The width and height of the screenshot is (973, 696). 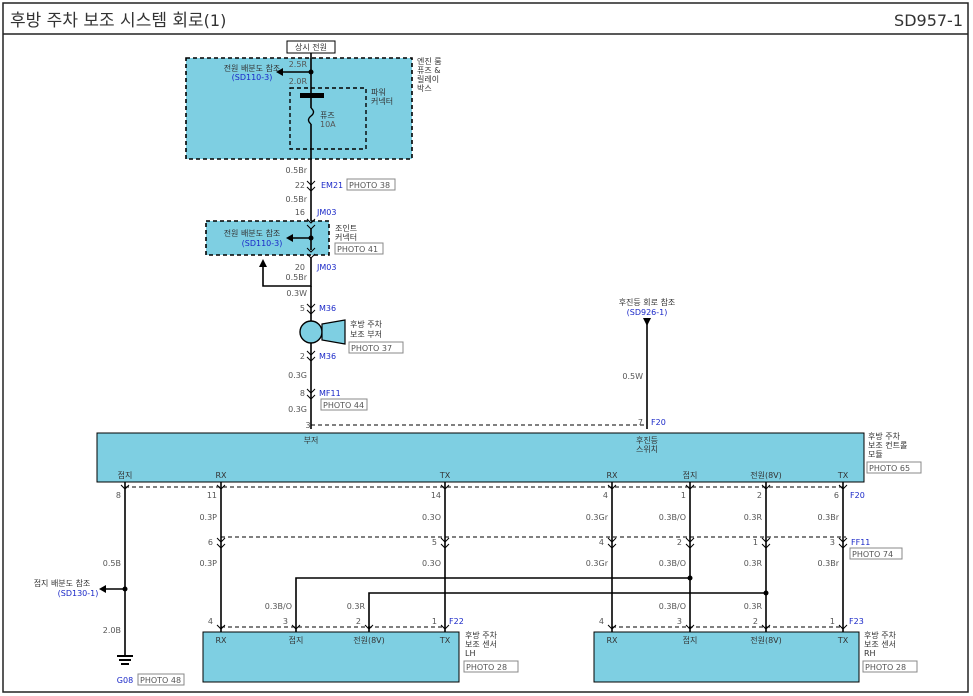 I want to click on module-pin-label-rx-lh: RX, so click(x=221, y=475).